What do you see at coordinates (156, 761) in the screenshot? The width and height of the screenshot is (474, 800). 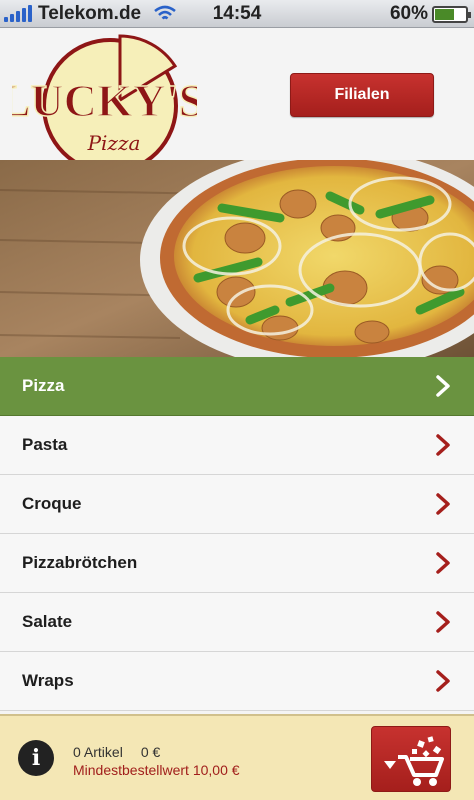 I see `cart-summary: 0 Artikel 0 € Mindestbestellwert 10,00 €` at bounding box center [156, 761].